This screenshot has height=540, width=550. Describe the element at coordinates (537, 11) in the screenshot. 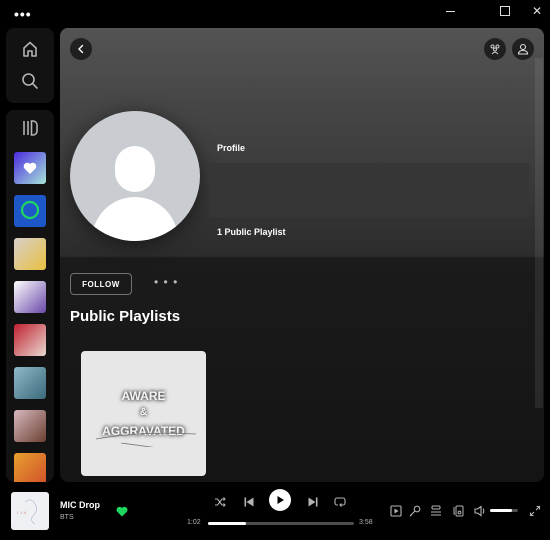

I see `close-button: ✕` at that location.